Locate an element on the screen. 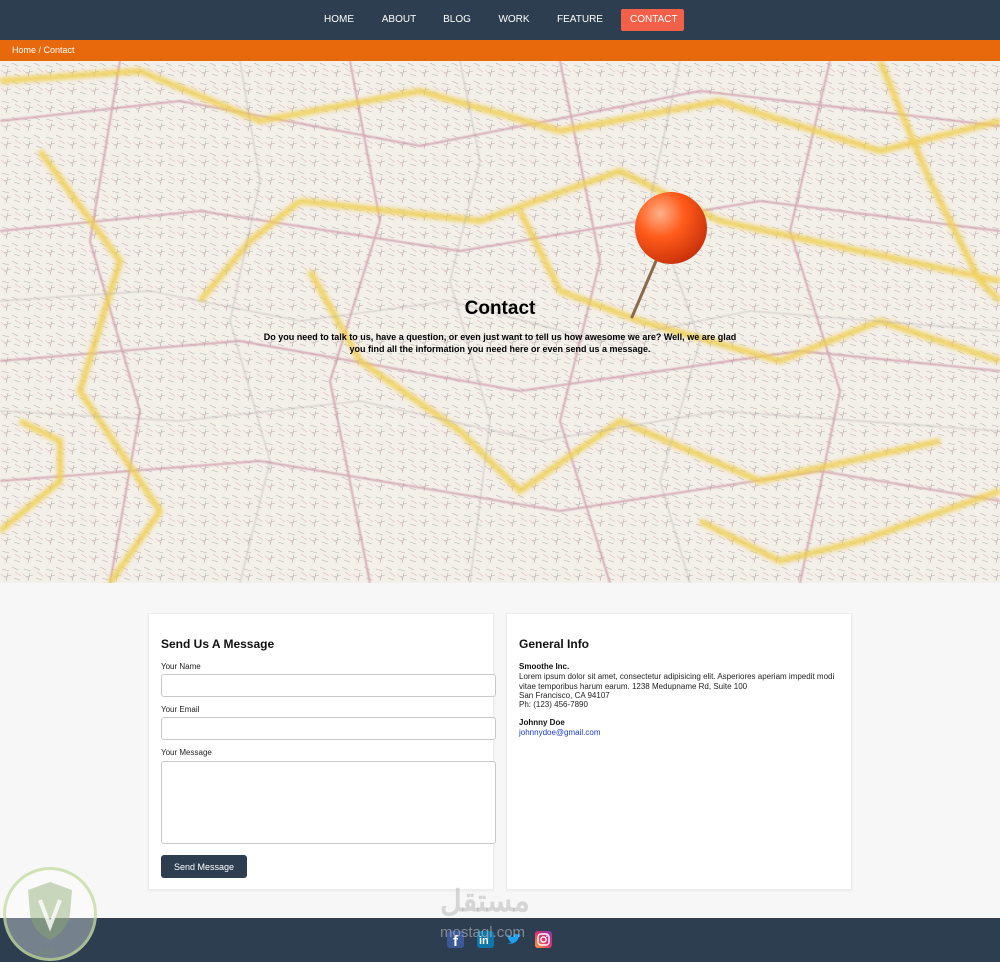  email-label: Your Email is located at coordinates (180, 709).